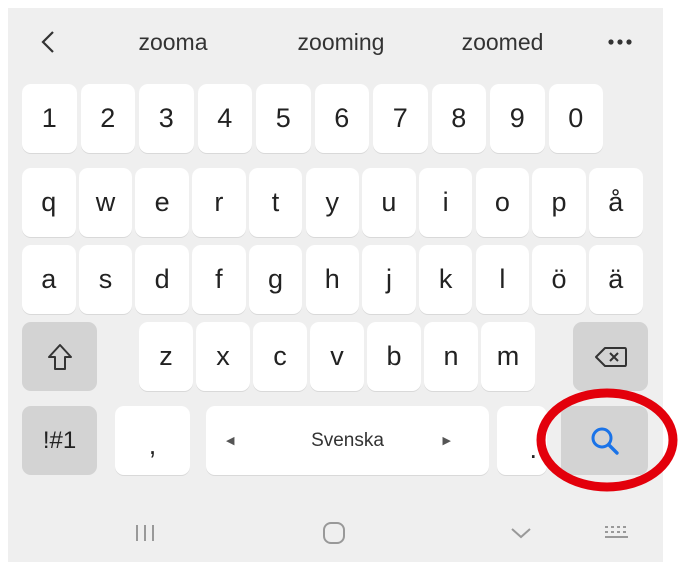 The image size is (682, 567). Describe the element at coordinates (445, 279) in the screenshot. I see `key-8-row3: k` at that location.